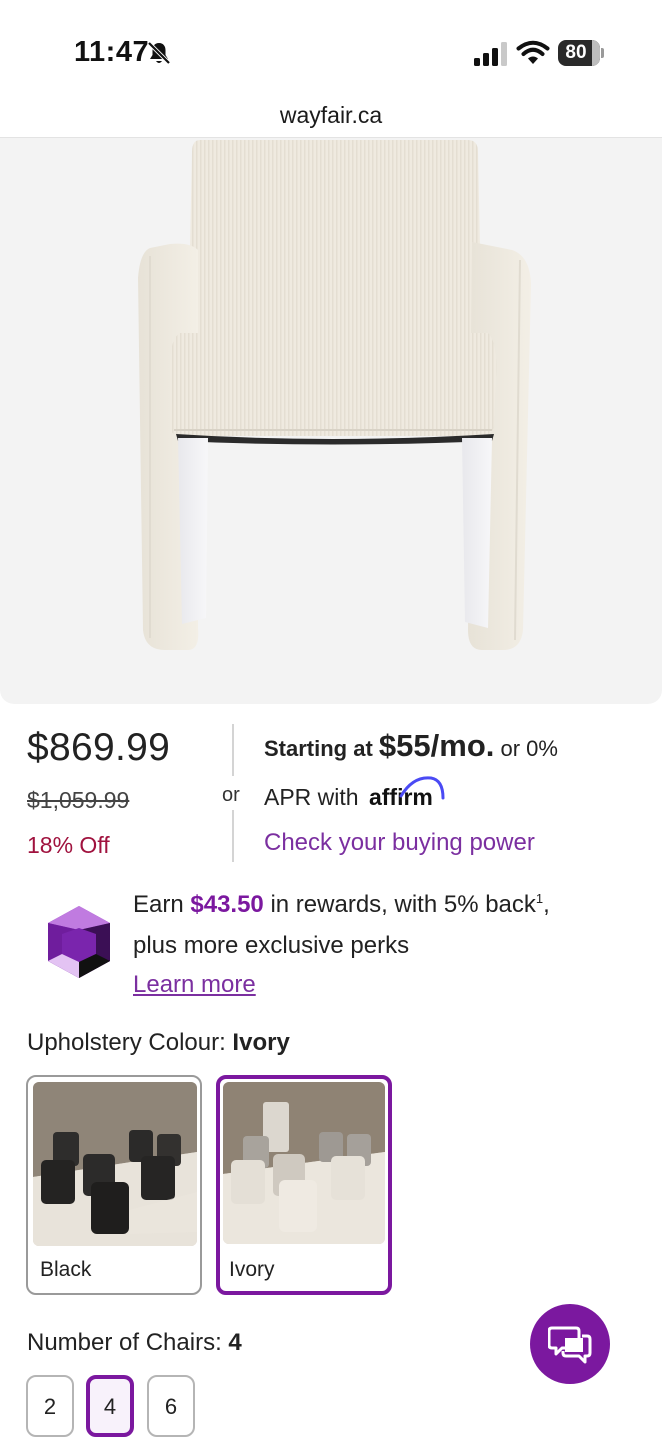 This screenshot has width=662, height=1440. I want to click on rewards-text: Earn $43.50 in rewards, with 5% back1,, so click(341, 905).